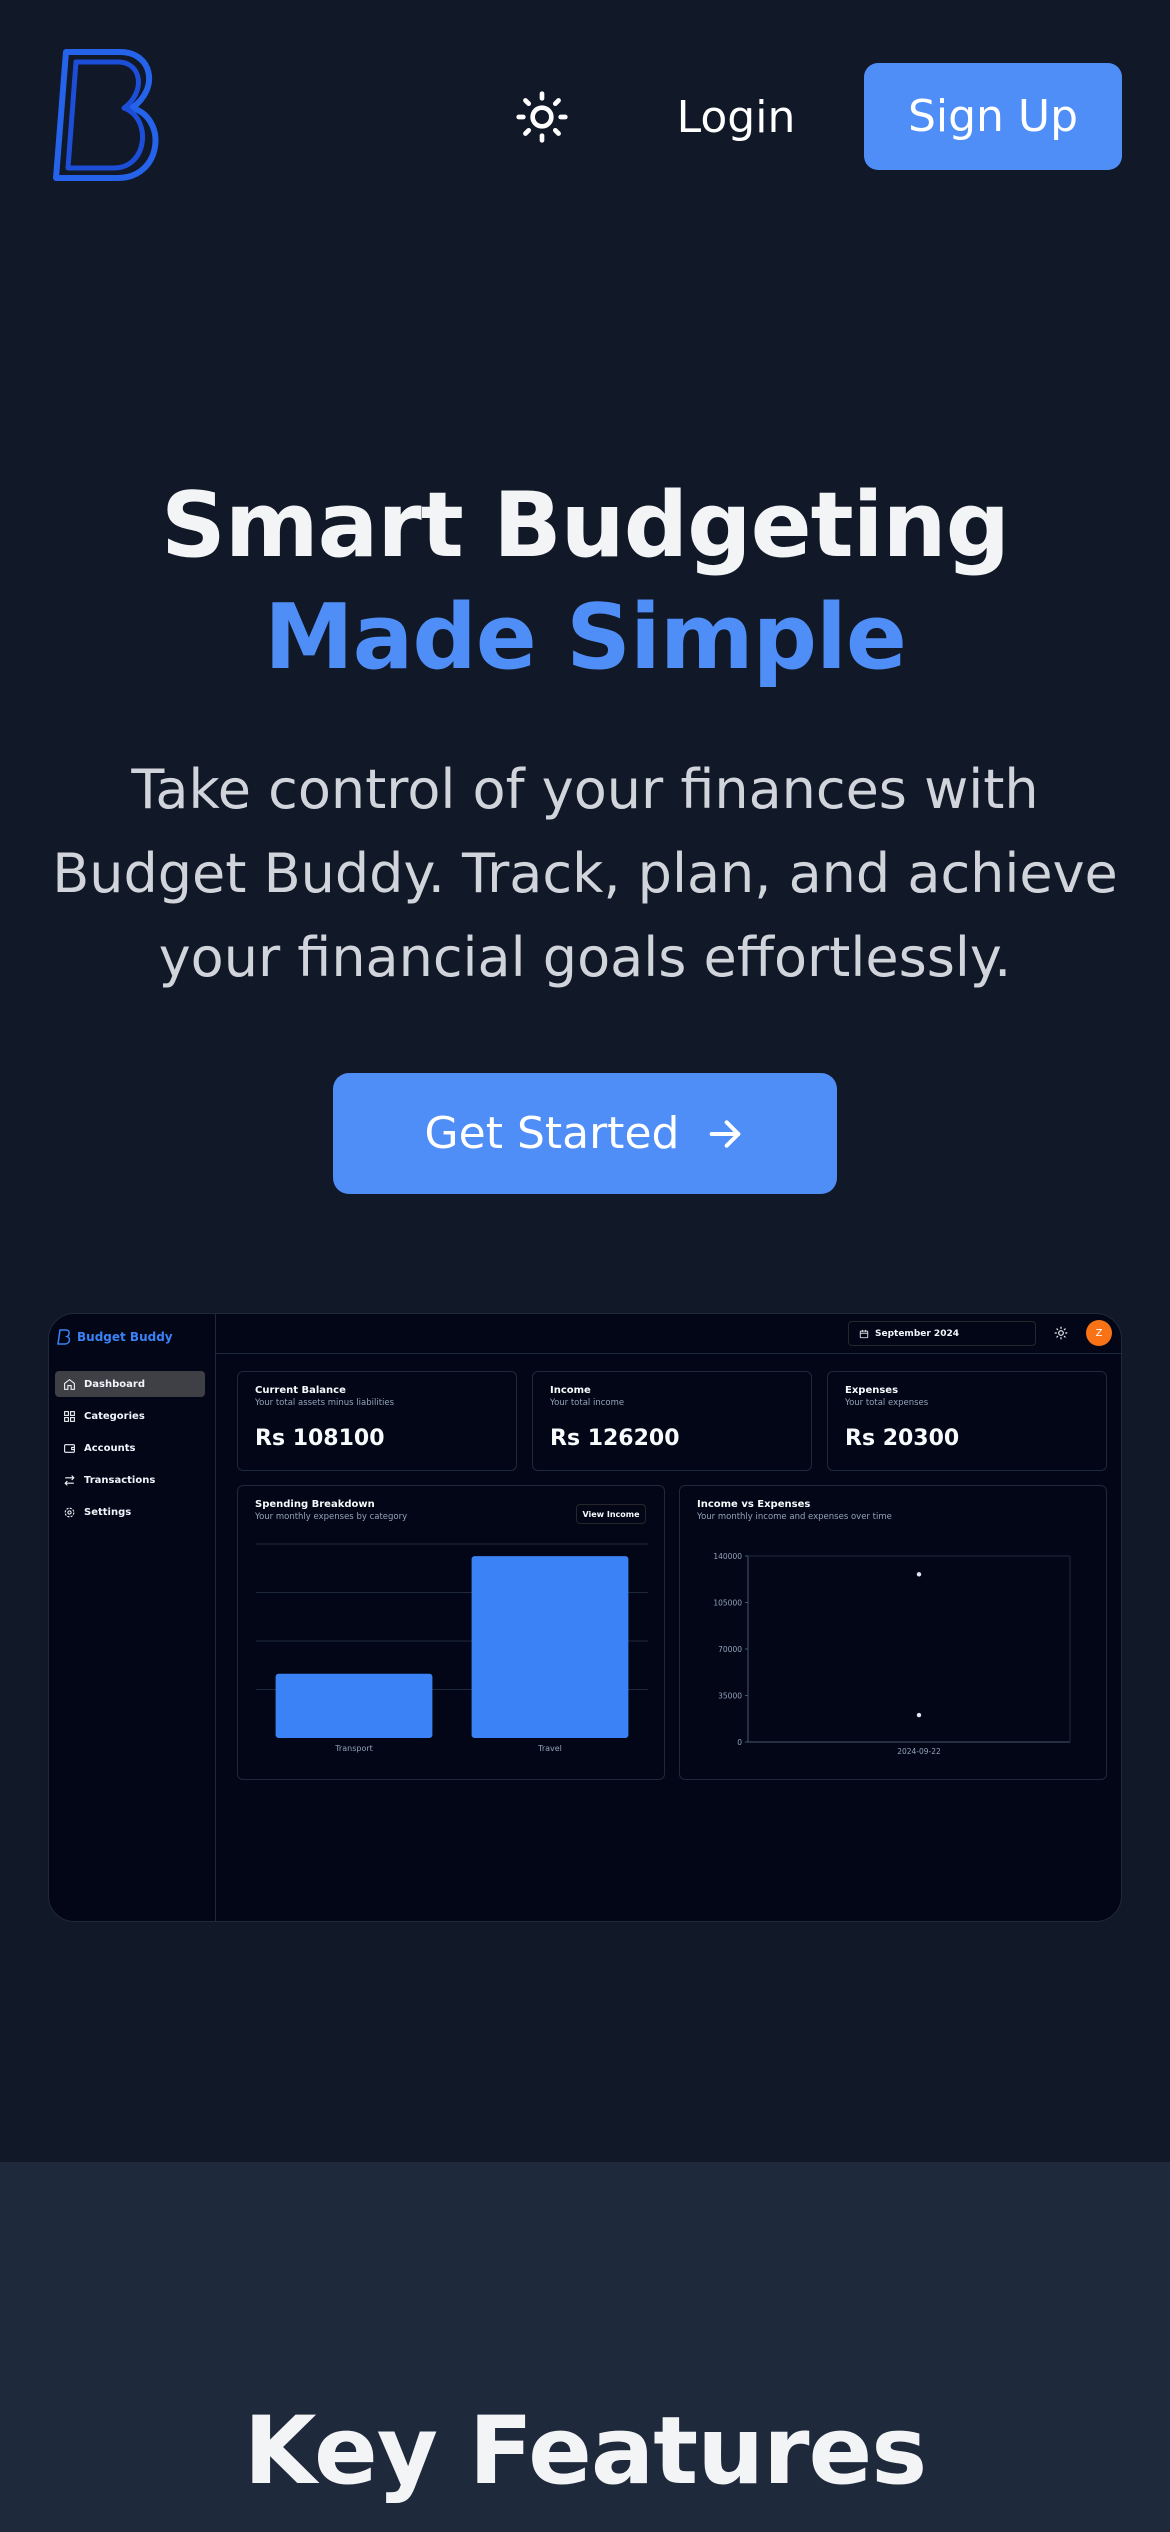 This screenshot has height=2532, width=1170. I want to click on hero-title: Smart Budgeting Made Simple, so click(585, 582).